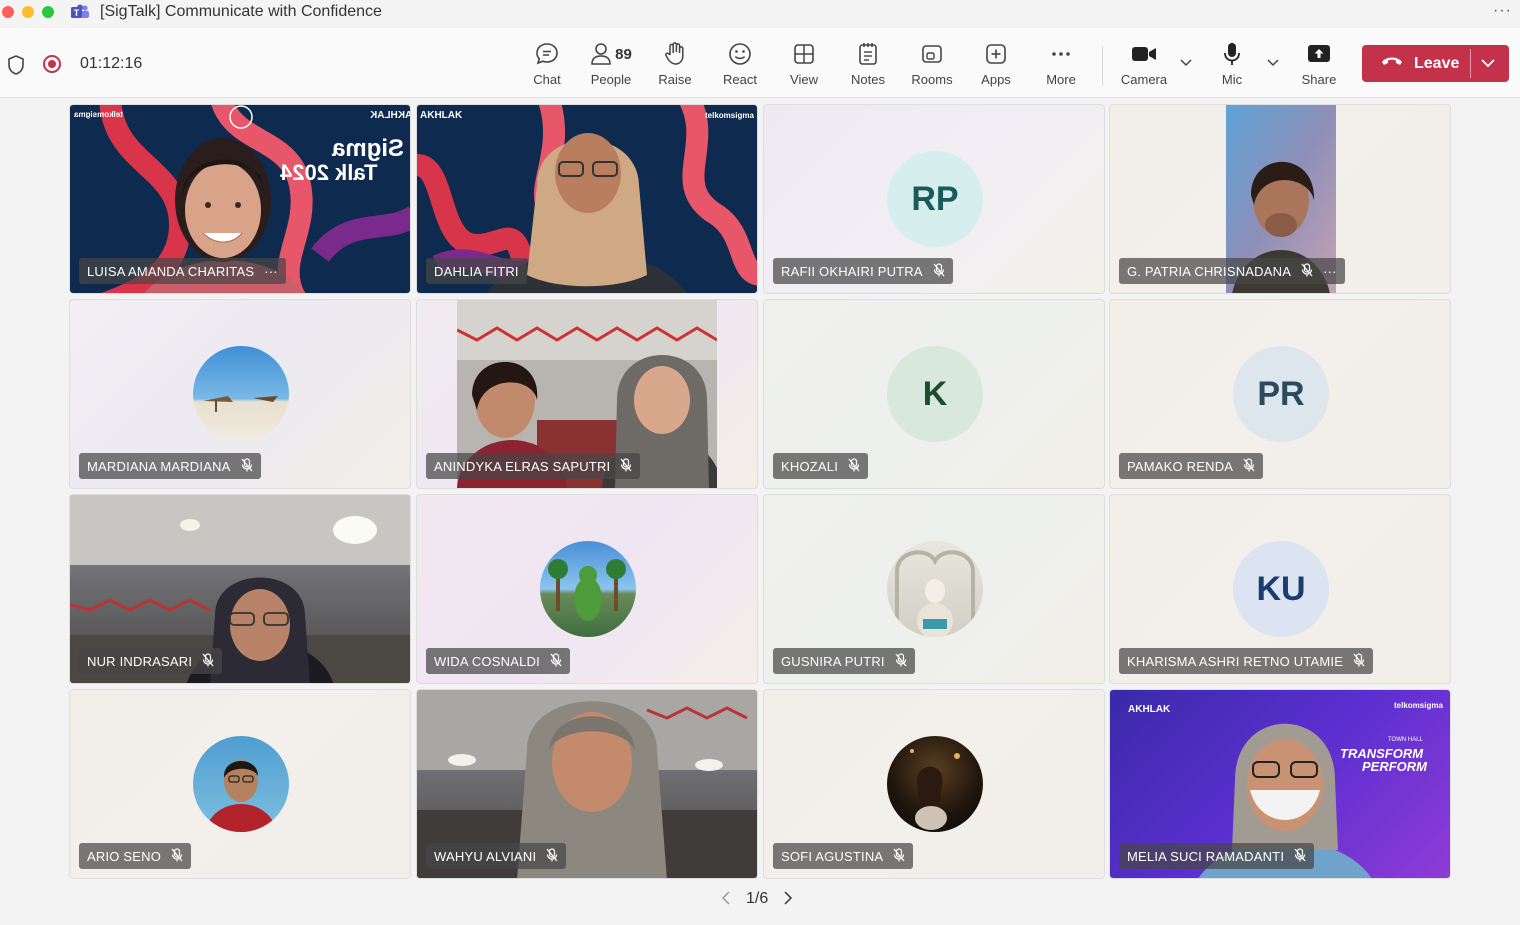 This screenshot has width=1520, height=925. I want to click on minimize-window-button, so click(28, 12).